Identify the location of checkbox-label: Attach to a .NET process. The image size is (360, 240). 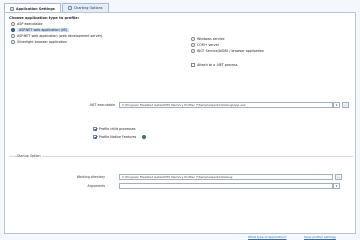
(217, 65).